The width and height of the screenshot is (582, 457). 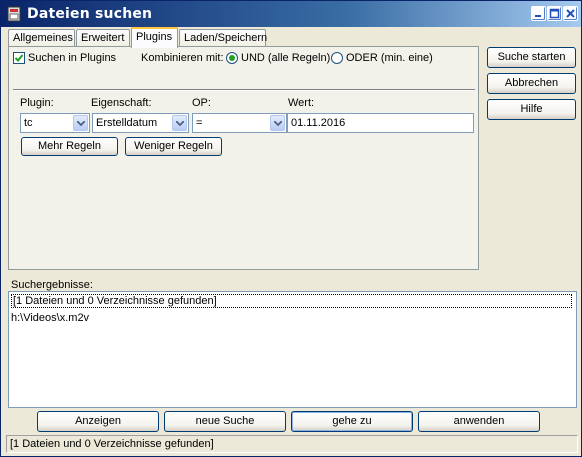 I want to click on goto-button: gehe zu, so click(x=352, y=421).